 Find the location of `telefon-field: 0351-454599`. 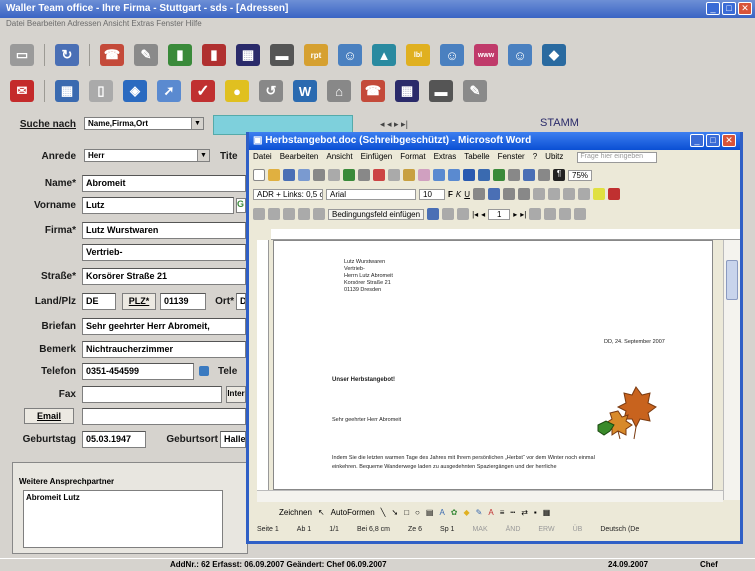

telefon-field: 0351-454599 is located at coordinates (138, 371).